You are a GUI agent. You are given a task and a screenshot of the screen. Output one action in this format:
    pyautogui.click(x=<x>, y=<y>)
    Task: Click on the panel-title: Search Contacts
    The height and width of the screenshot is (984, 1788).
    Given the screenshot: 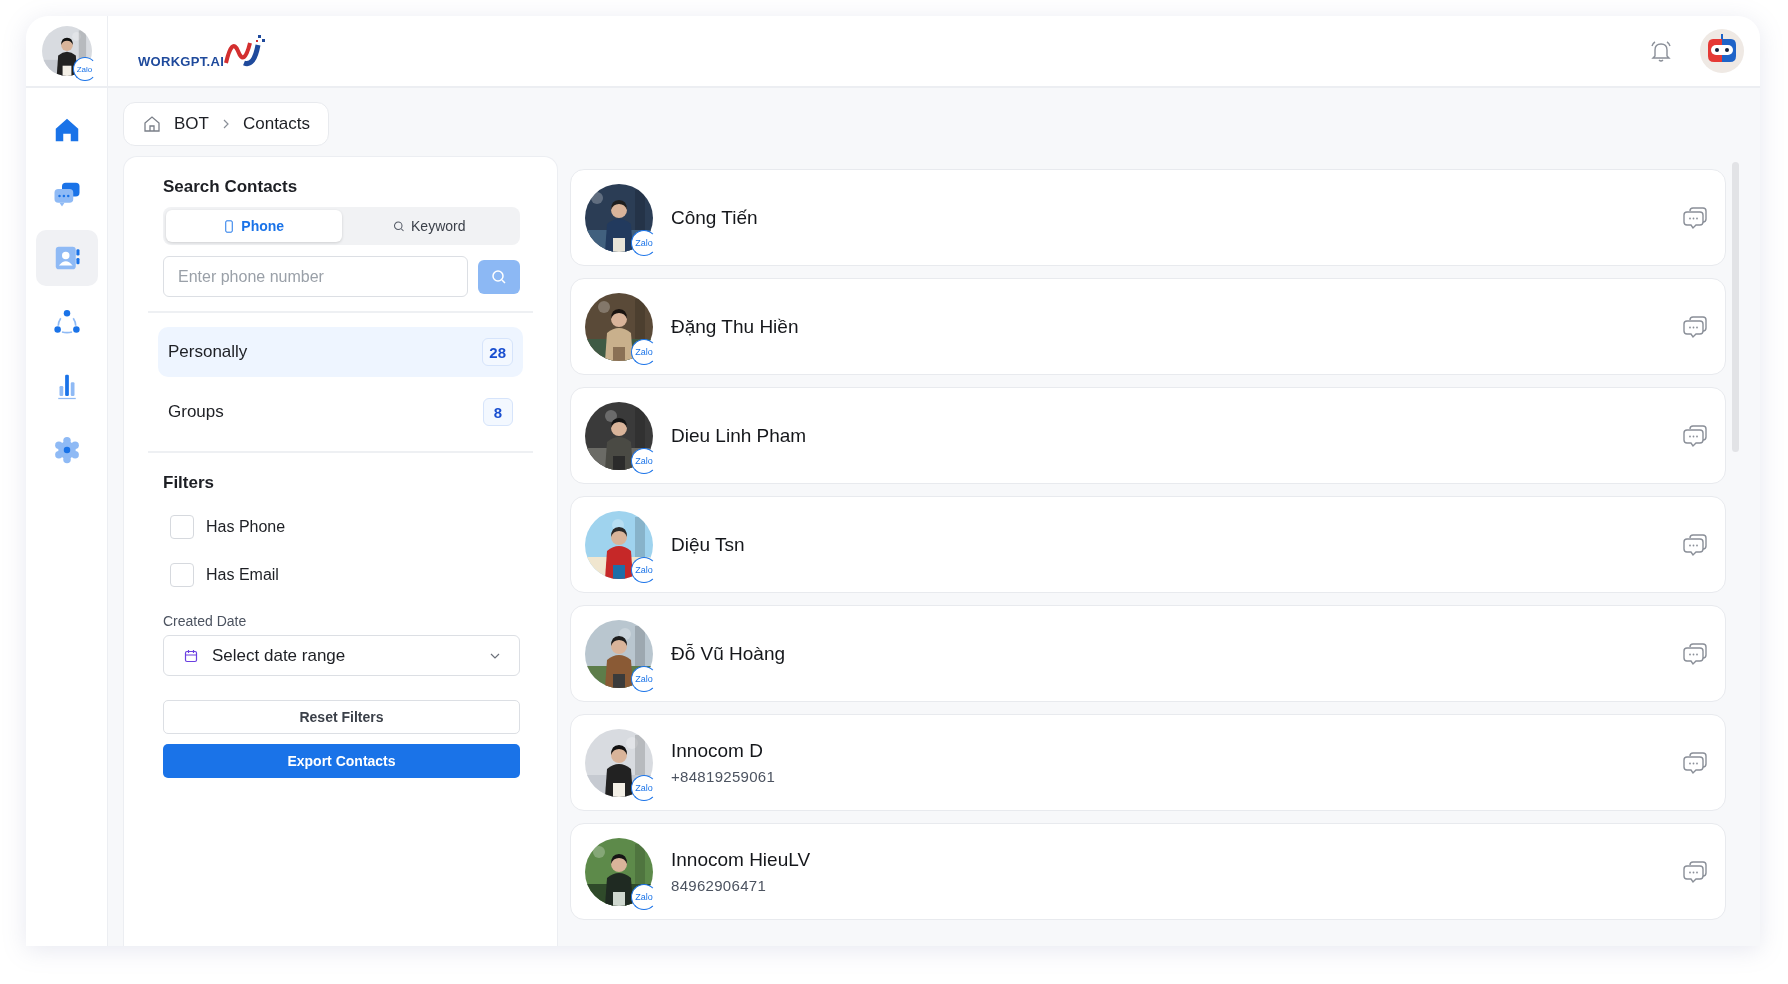 What is the action you would take?
    pyautogui.click(x=231, y=187)
    